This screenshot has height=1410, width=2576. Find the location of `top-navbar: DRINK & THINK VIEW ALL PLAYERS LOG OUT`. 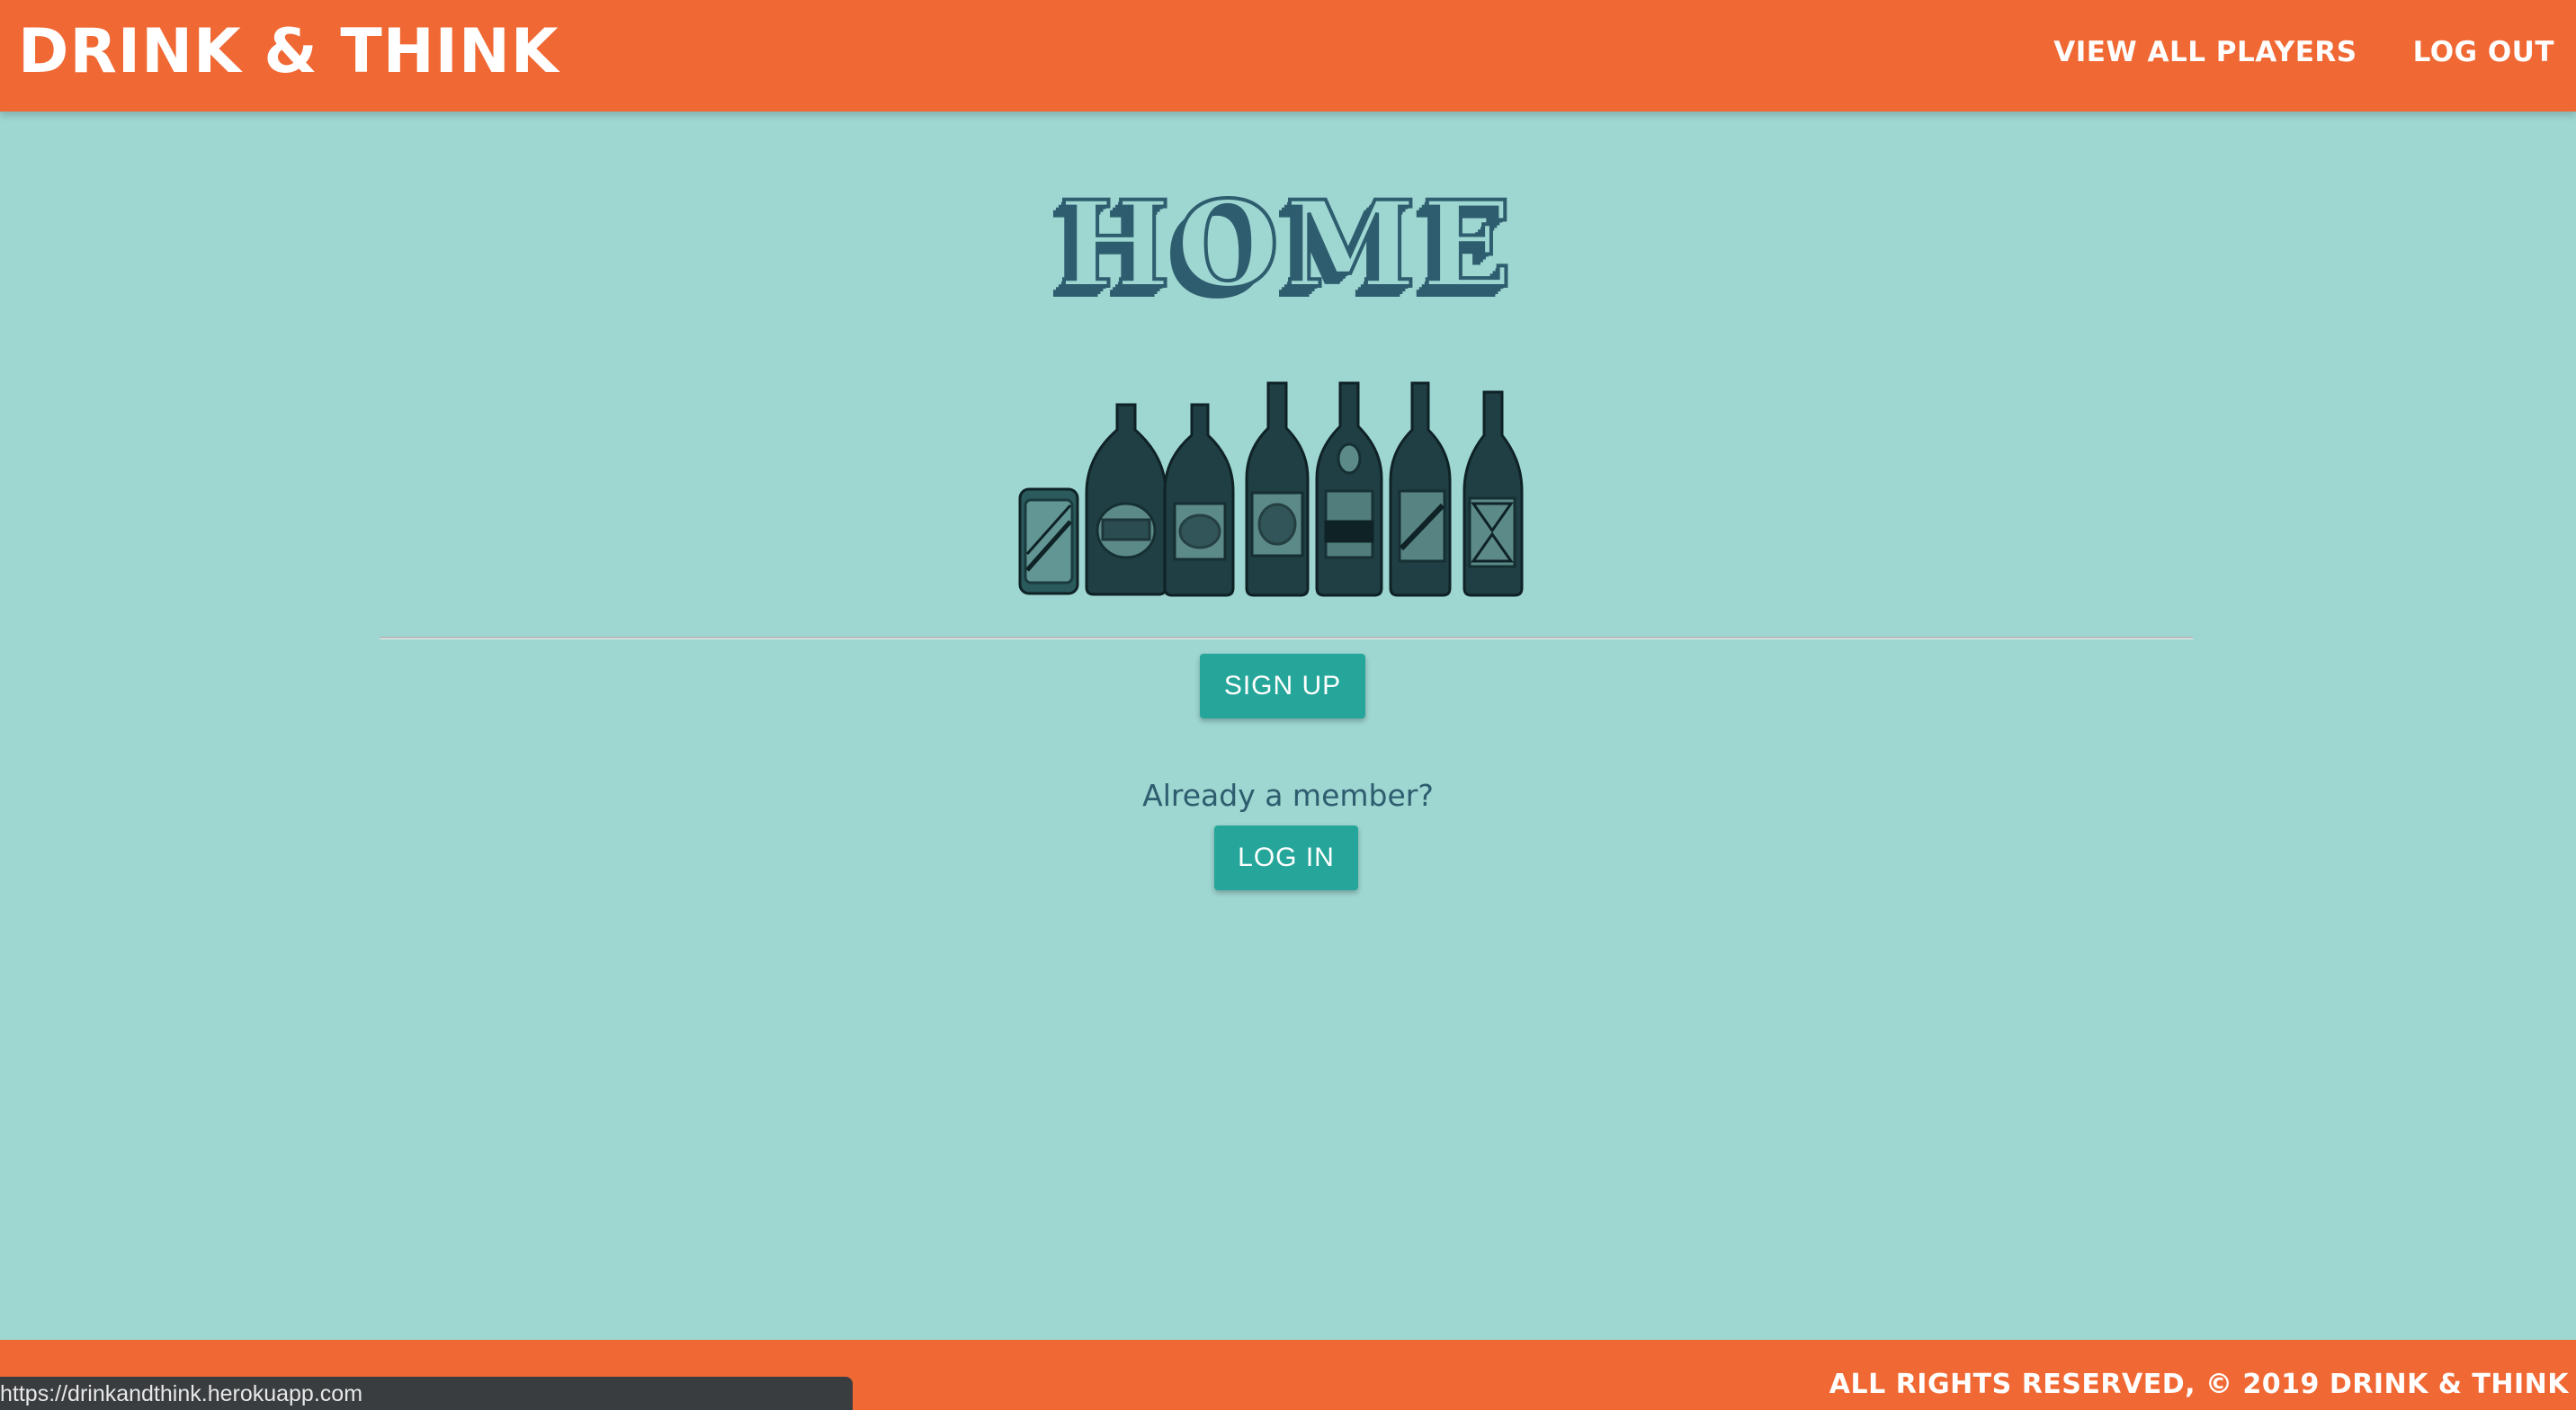

top-navbar: DRINK & THINK VIEW ALL PLAYERS LOG OUT is located at coordinates (1288, 56).